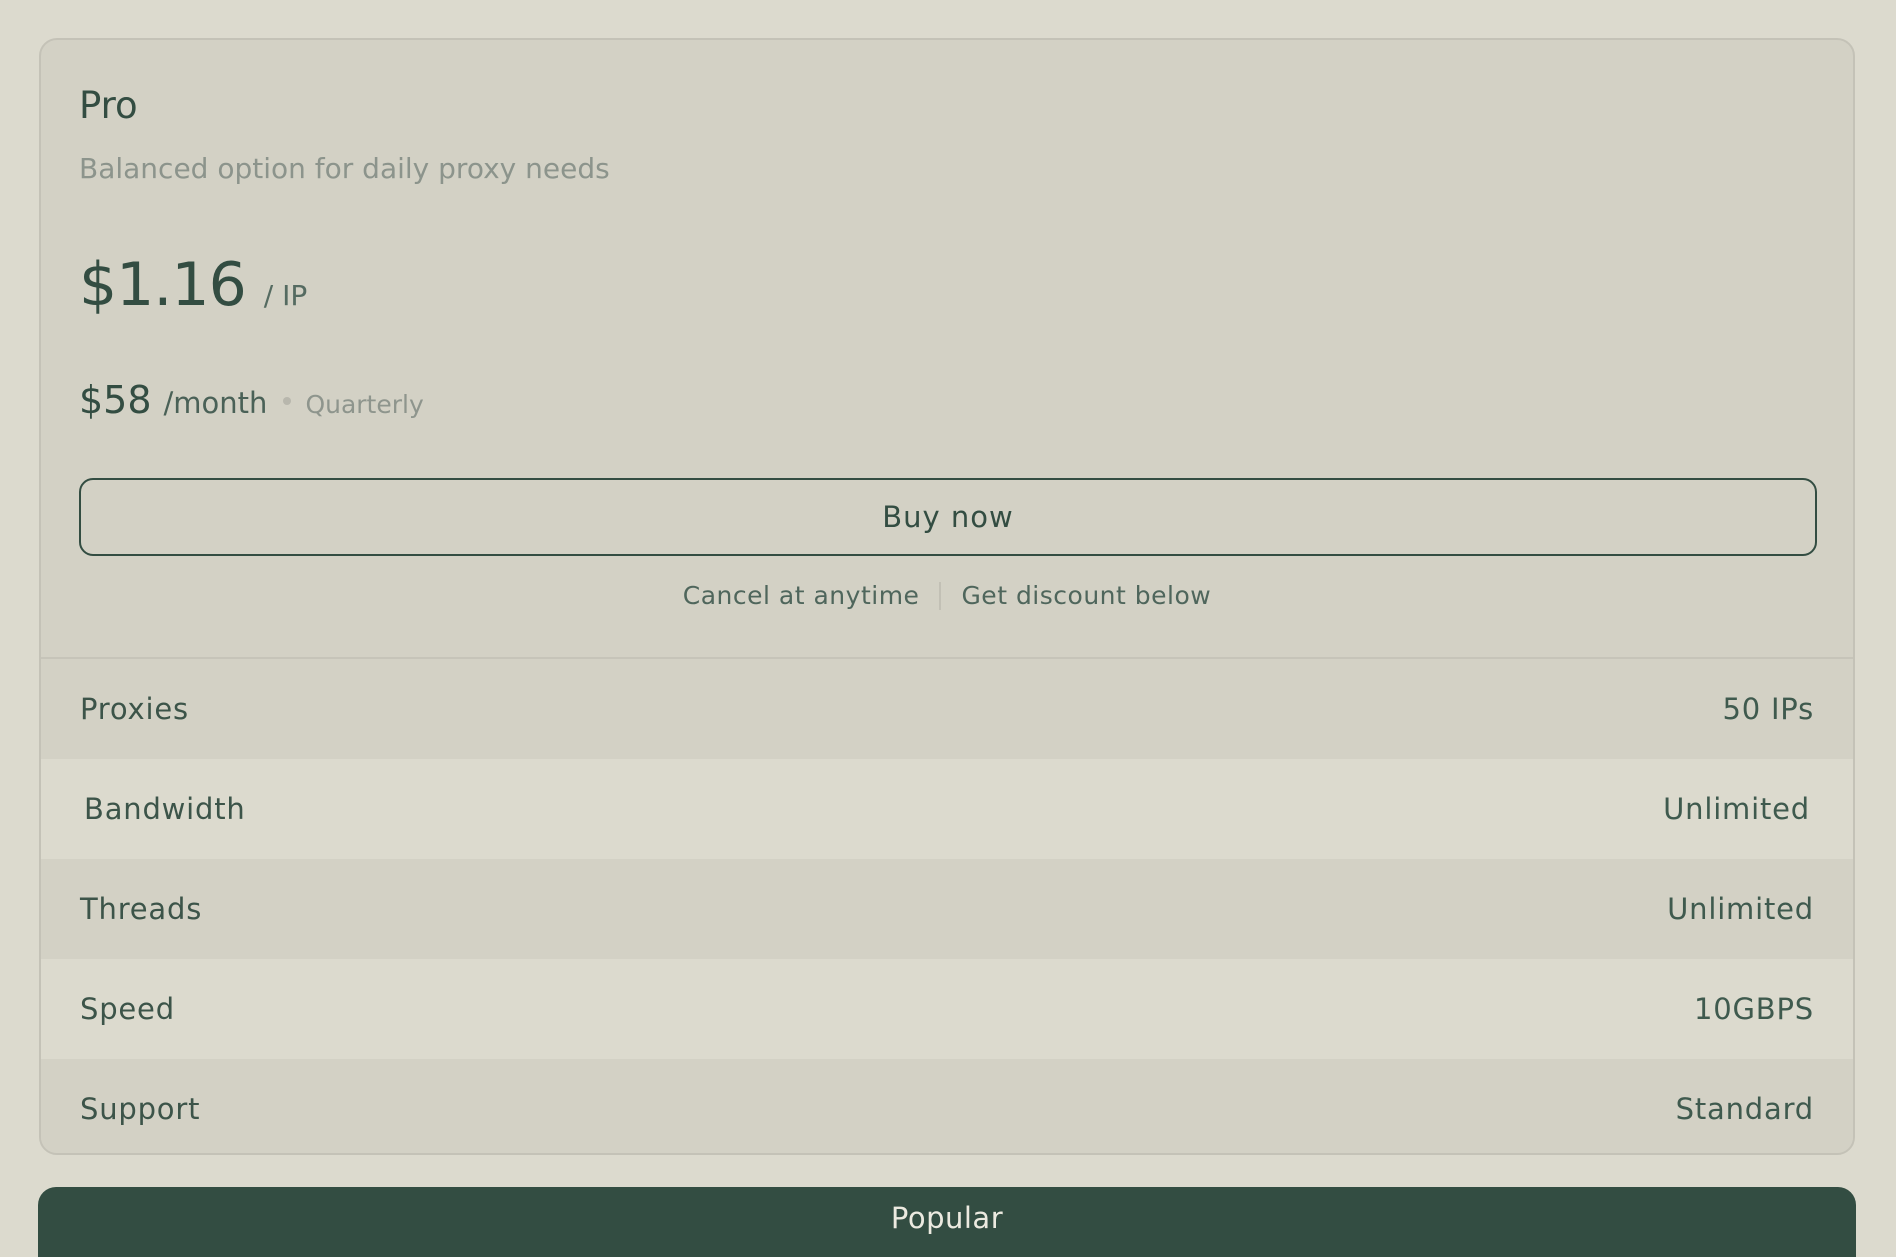 This screenshot has width=1896, height=1257. I want to click on plan-name: Pro, so click(108, 105).